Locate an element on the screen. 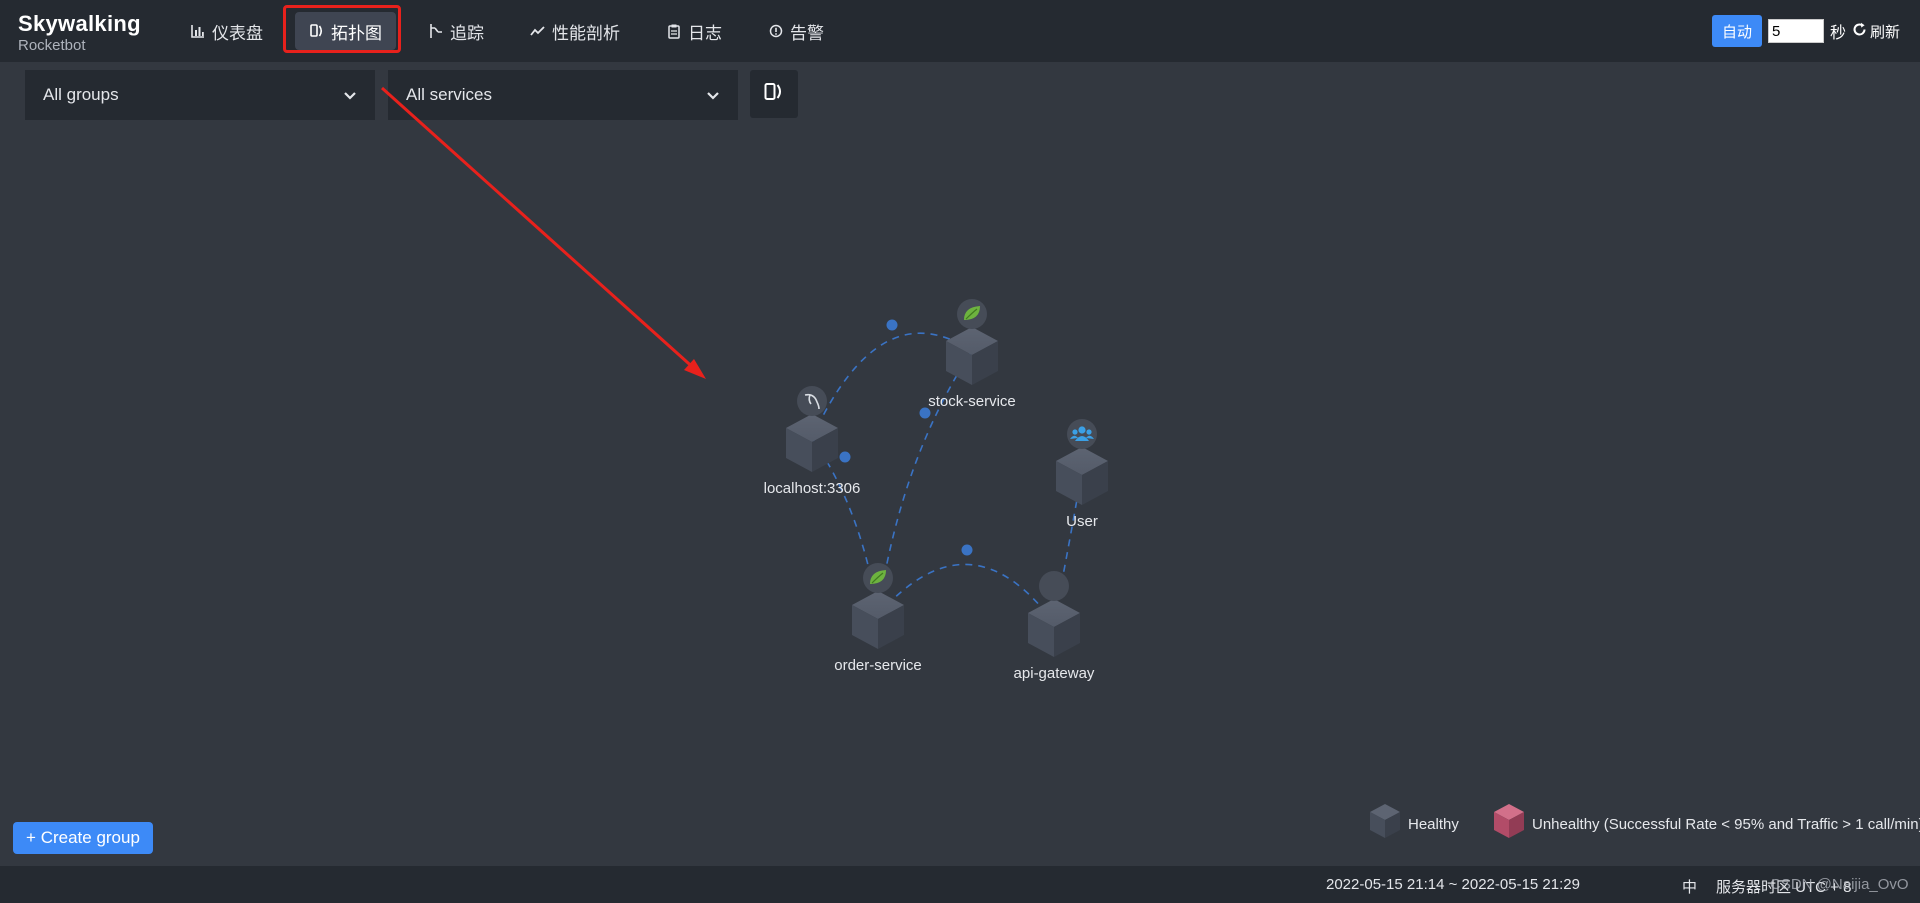 The width and height of the screenshot is (1920, 903). node-label: api-gateway is located at coordinates (1054, 673).